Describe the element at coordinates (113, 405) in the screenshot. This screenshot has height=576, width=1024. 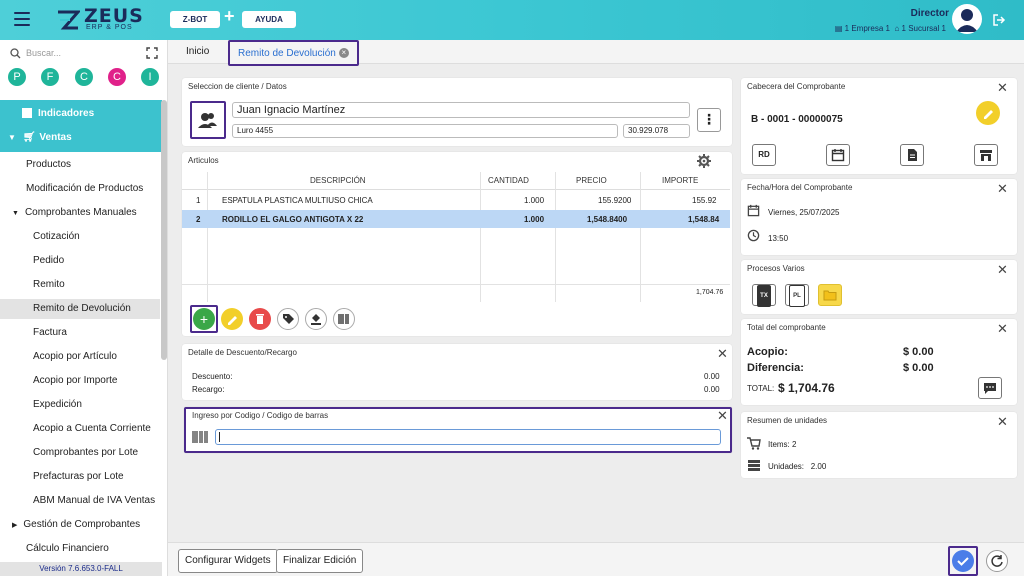
I see `sidebar-item-expedicion: Expedición` at that location.